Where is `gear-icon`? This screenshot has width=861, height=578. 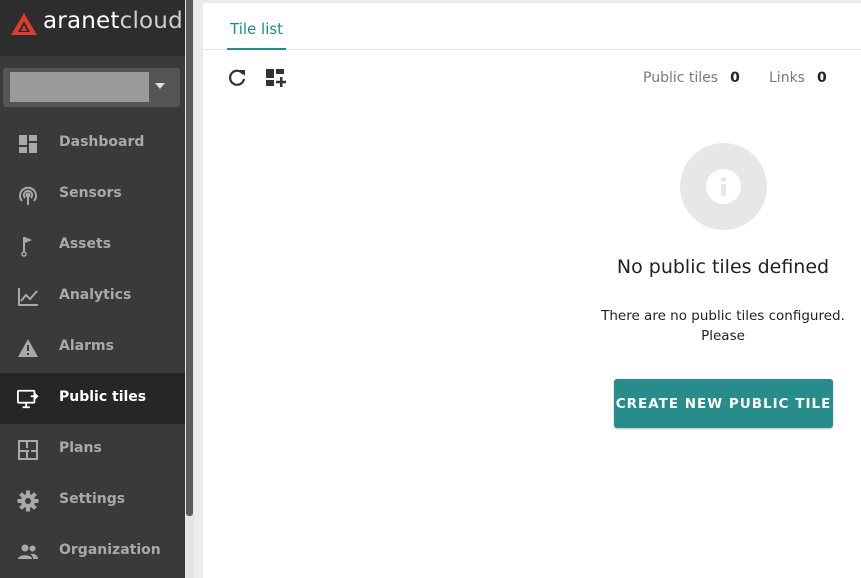
gear-icon is located at coordinates (28, 501).